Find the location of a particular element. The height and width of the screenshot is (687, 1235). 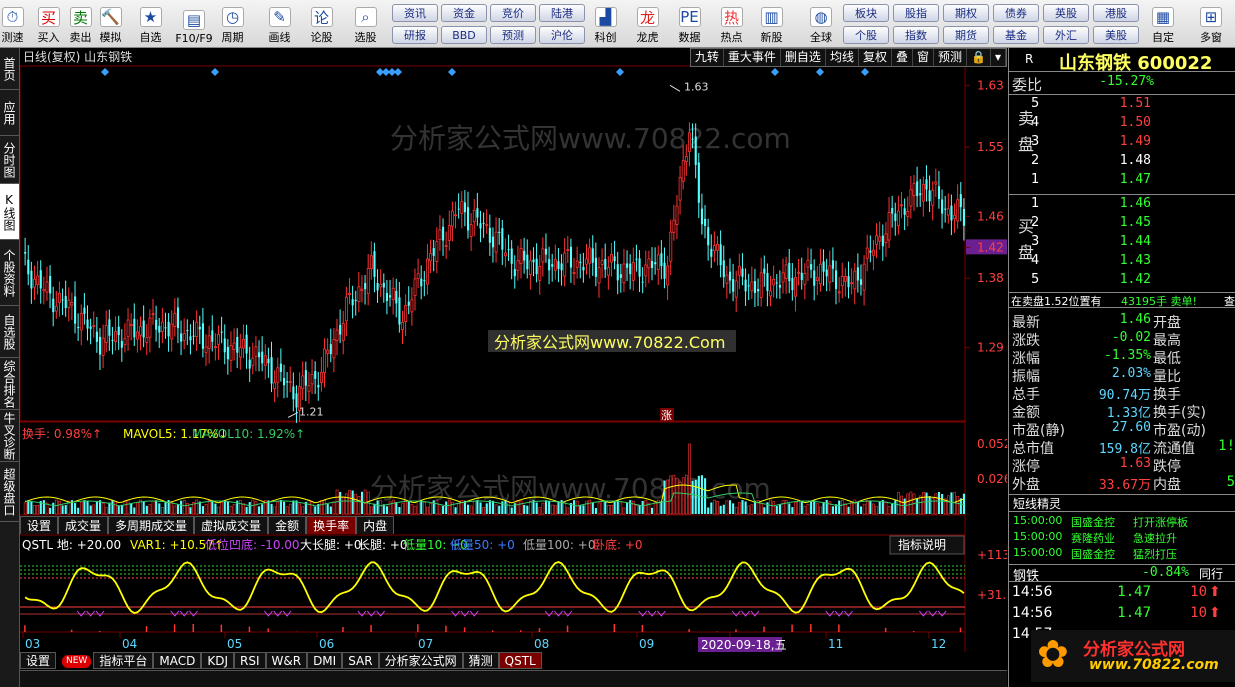

pe-button: PE 数据 is located at coordinates (689, 23).